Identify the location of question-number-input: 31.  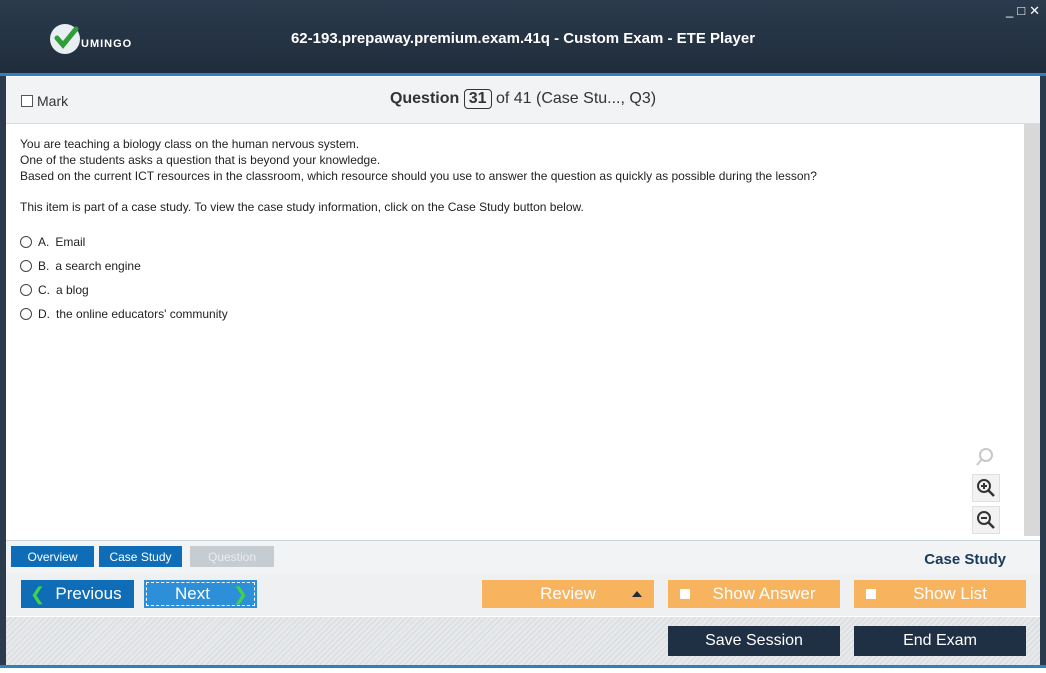
(477, 99).